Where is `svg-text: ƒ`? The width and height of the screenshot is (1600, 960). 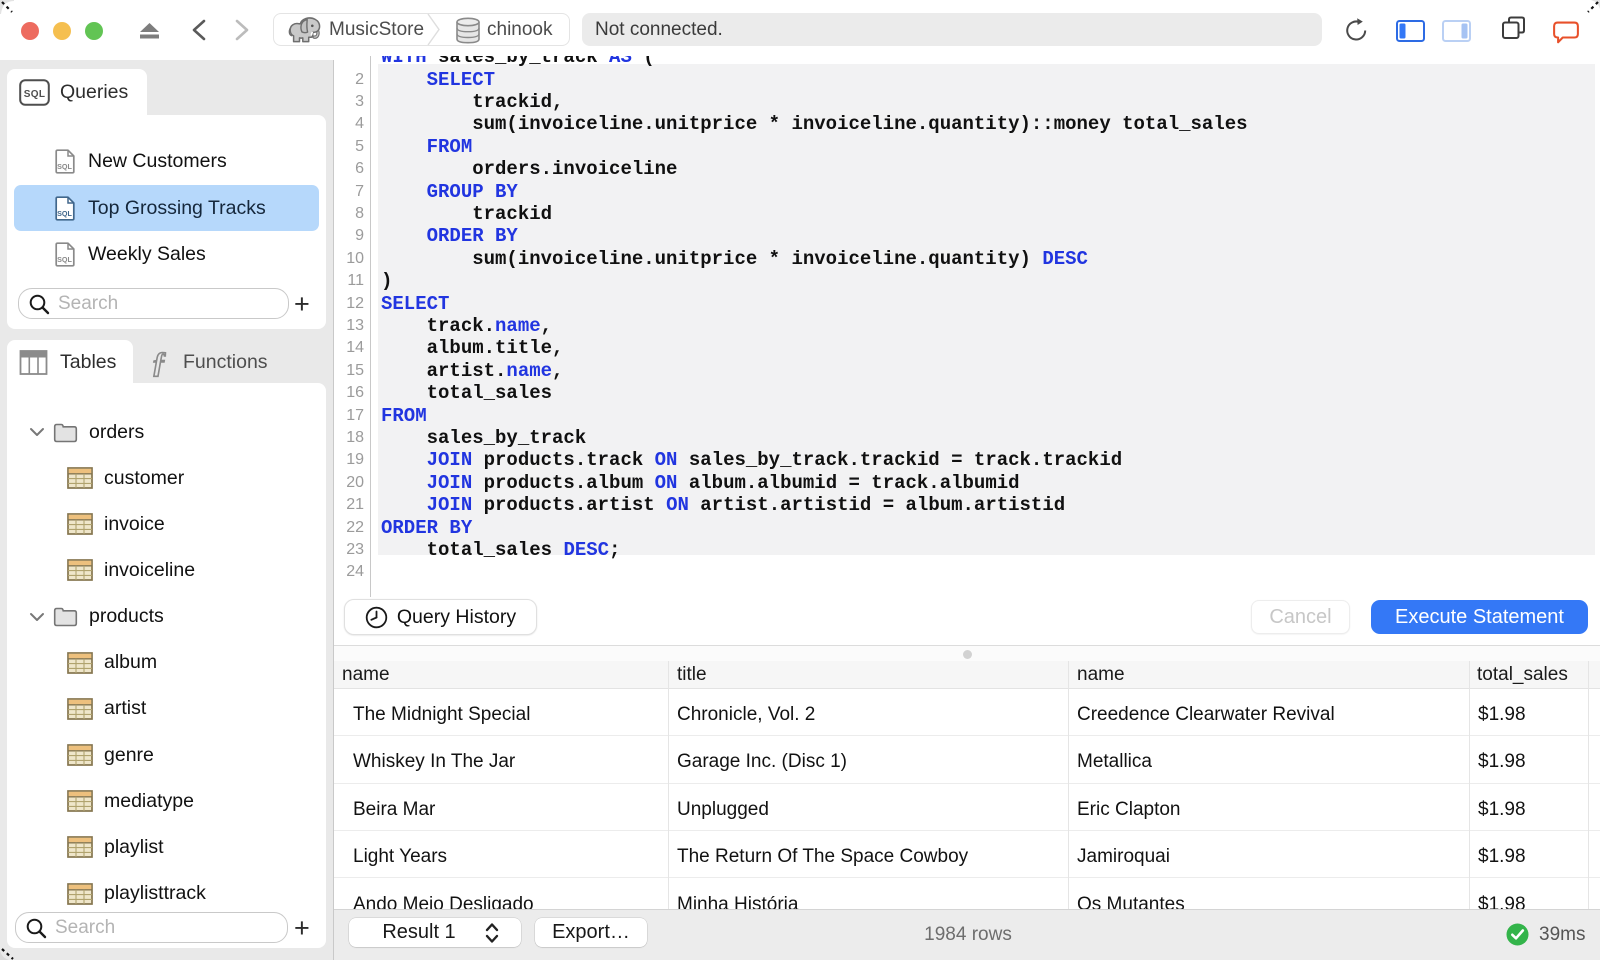 svg-text: ƒ is located at coordinates (159, 362).